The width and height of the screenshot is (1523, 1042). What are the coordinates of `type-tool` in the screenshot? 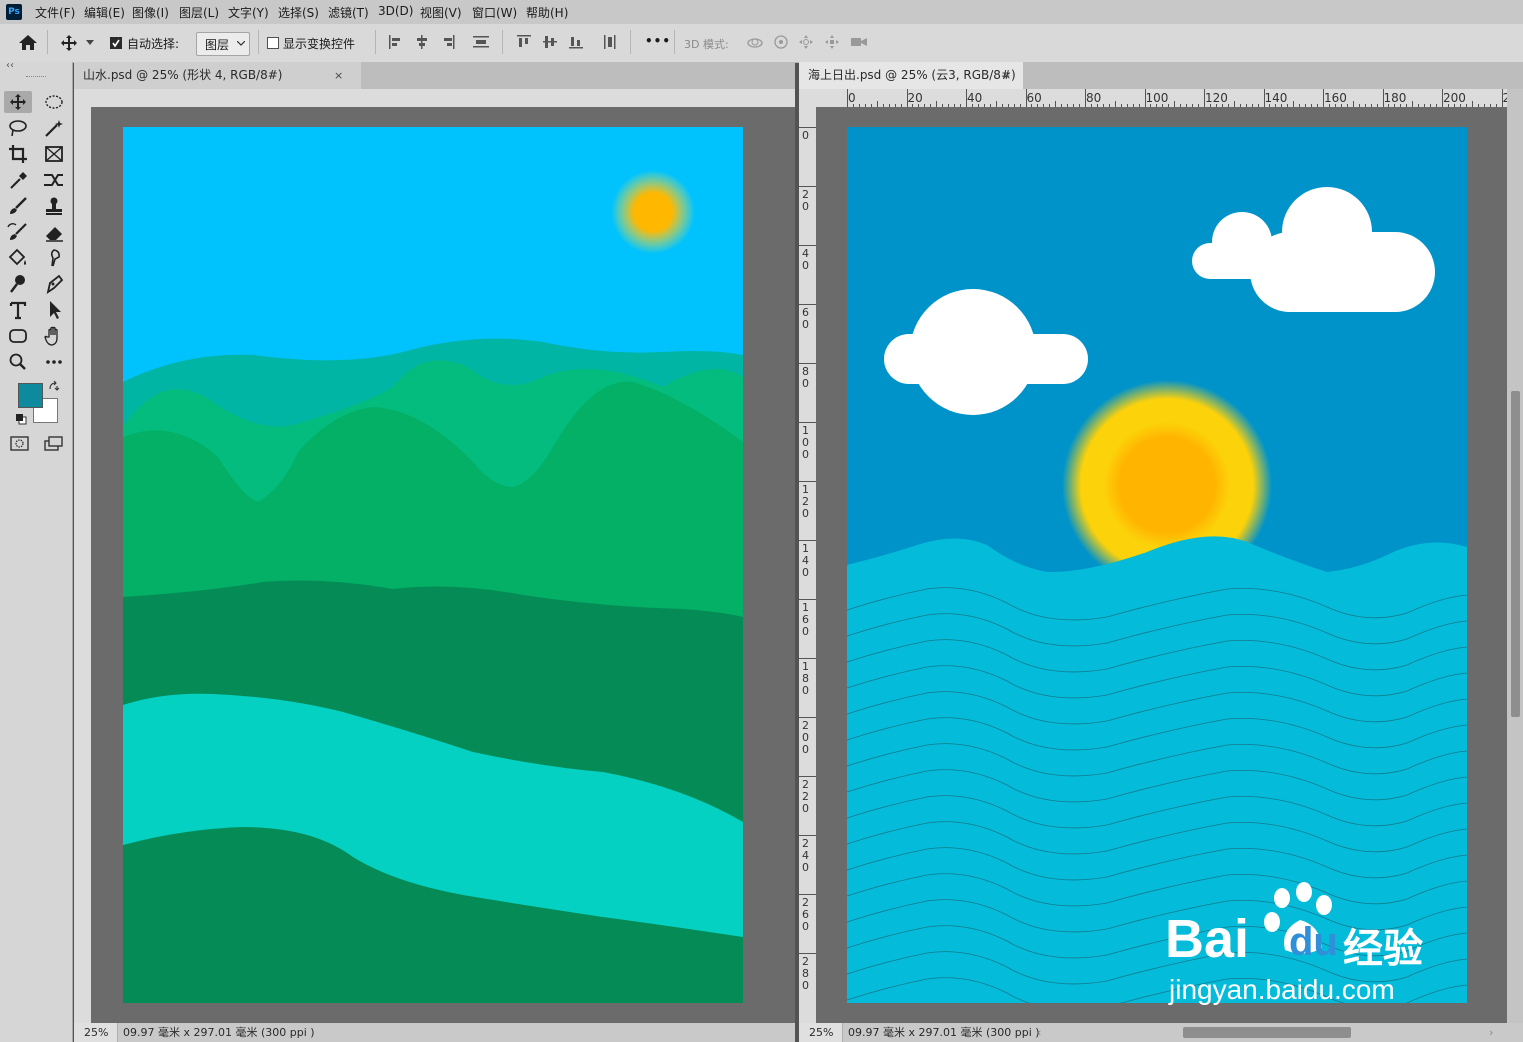 It's located at (18, 310).